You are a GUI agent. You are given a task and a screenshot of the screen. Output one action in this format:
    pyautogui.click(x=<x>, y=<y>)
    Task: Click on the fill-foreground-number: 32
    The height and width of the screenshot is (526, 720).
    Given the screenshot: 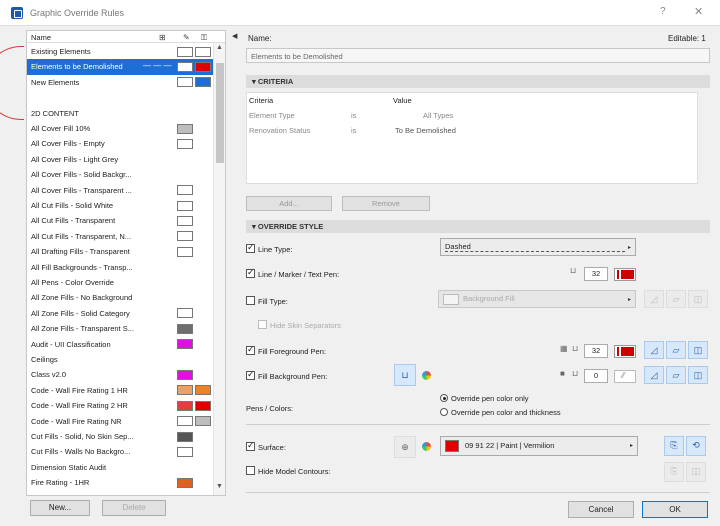 What is the action you would take?
    pyautogui.click(x=596, y=351)
    